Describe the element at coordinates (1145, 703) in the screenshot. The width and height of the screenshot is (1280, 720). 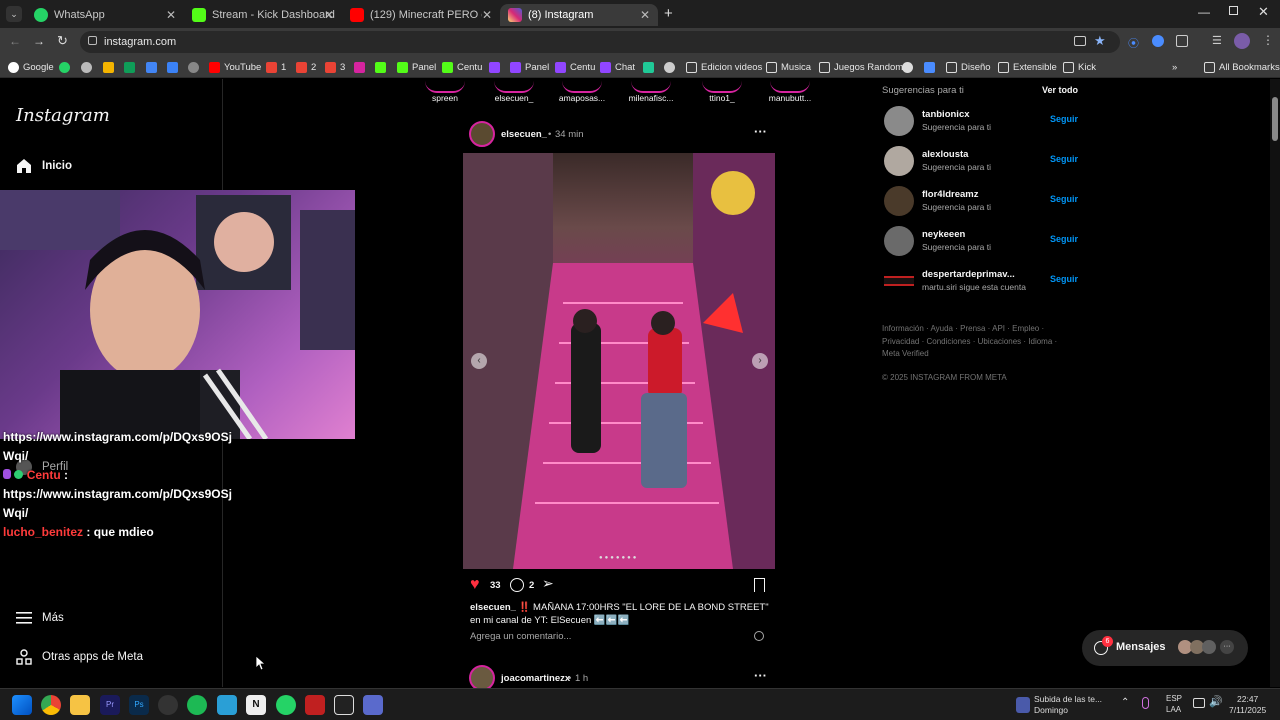
I see `mic-icon` at that location.